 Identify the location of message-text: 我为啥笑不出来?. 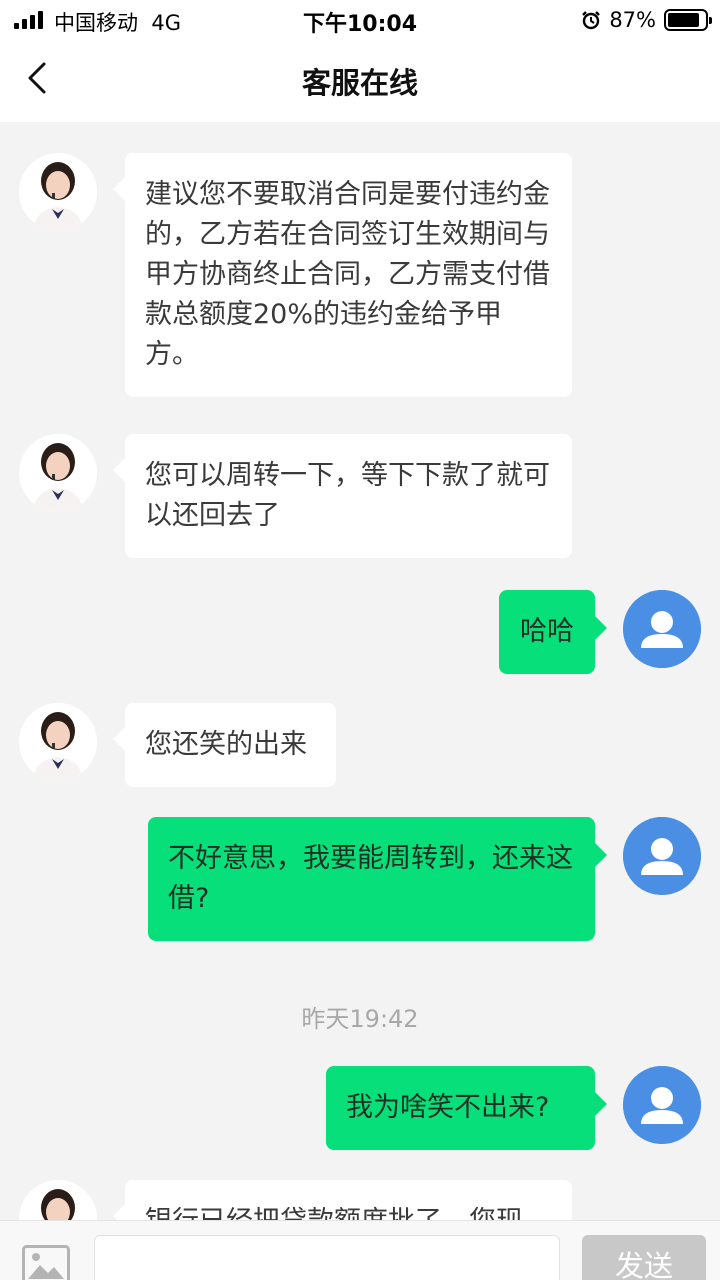
(448, 1107).